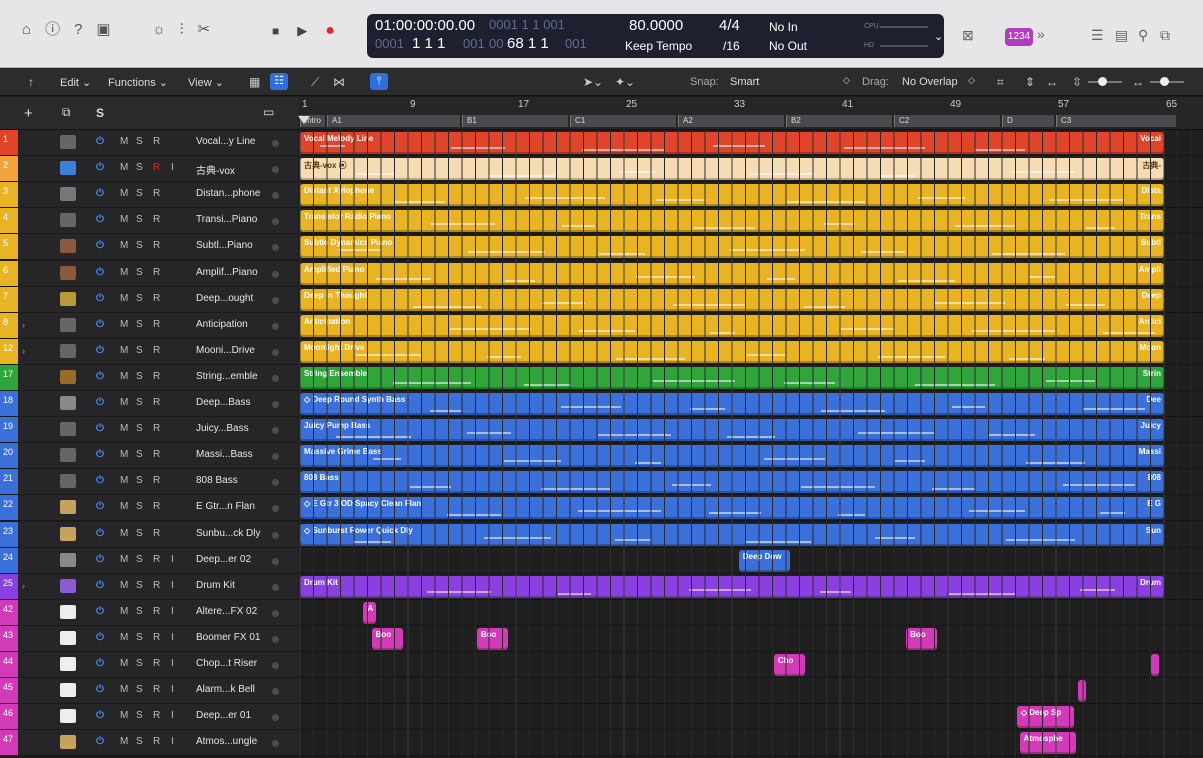 The width and height of the screenshot is (1203, 758). Describe the element at coordinates (222, 324) in the screenshot. I see `track-name: Anticipation` at that location.